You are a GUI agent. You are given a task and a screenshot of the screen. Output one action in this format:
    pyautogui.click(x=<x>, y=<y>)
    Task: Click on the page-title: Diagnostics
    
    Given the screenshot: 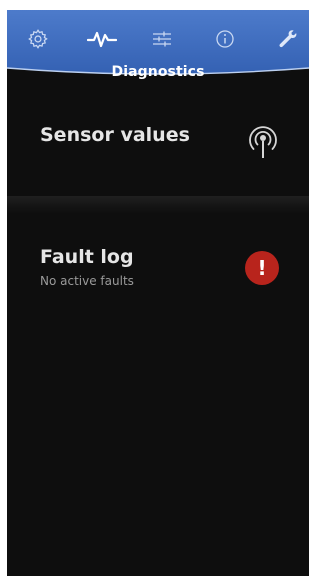 What is the action you would take?
    pyautogui.click(x=158, y=72)
    